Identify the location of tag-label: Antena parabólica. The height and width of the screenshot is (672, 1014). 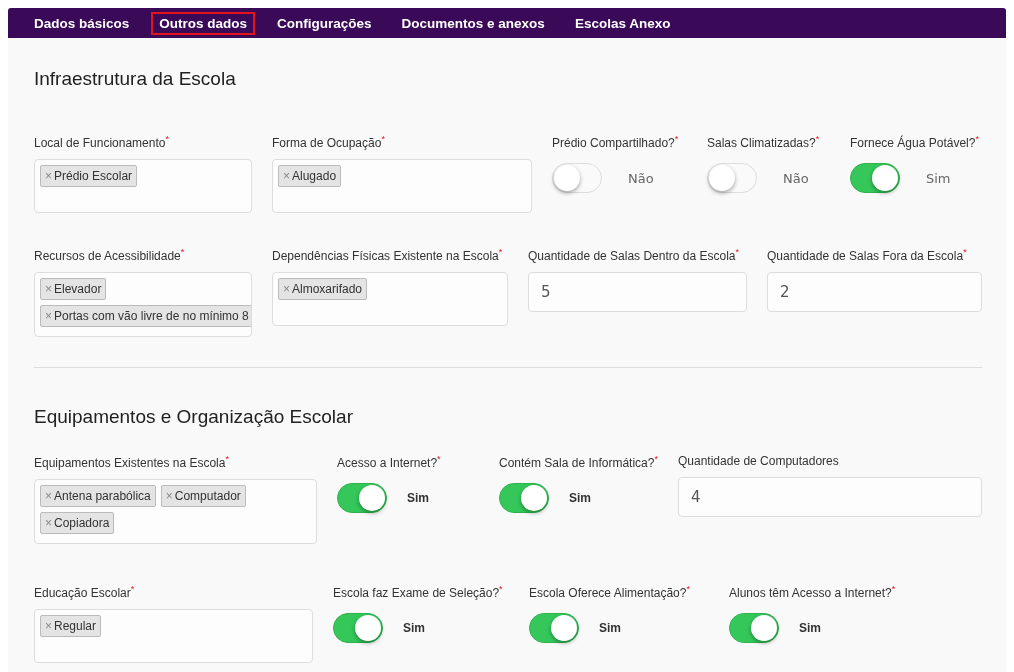
(102, 496).